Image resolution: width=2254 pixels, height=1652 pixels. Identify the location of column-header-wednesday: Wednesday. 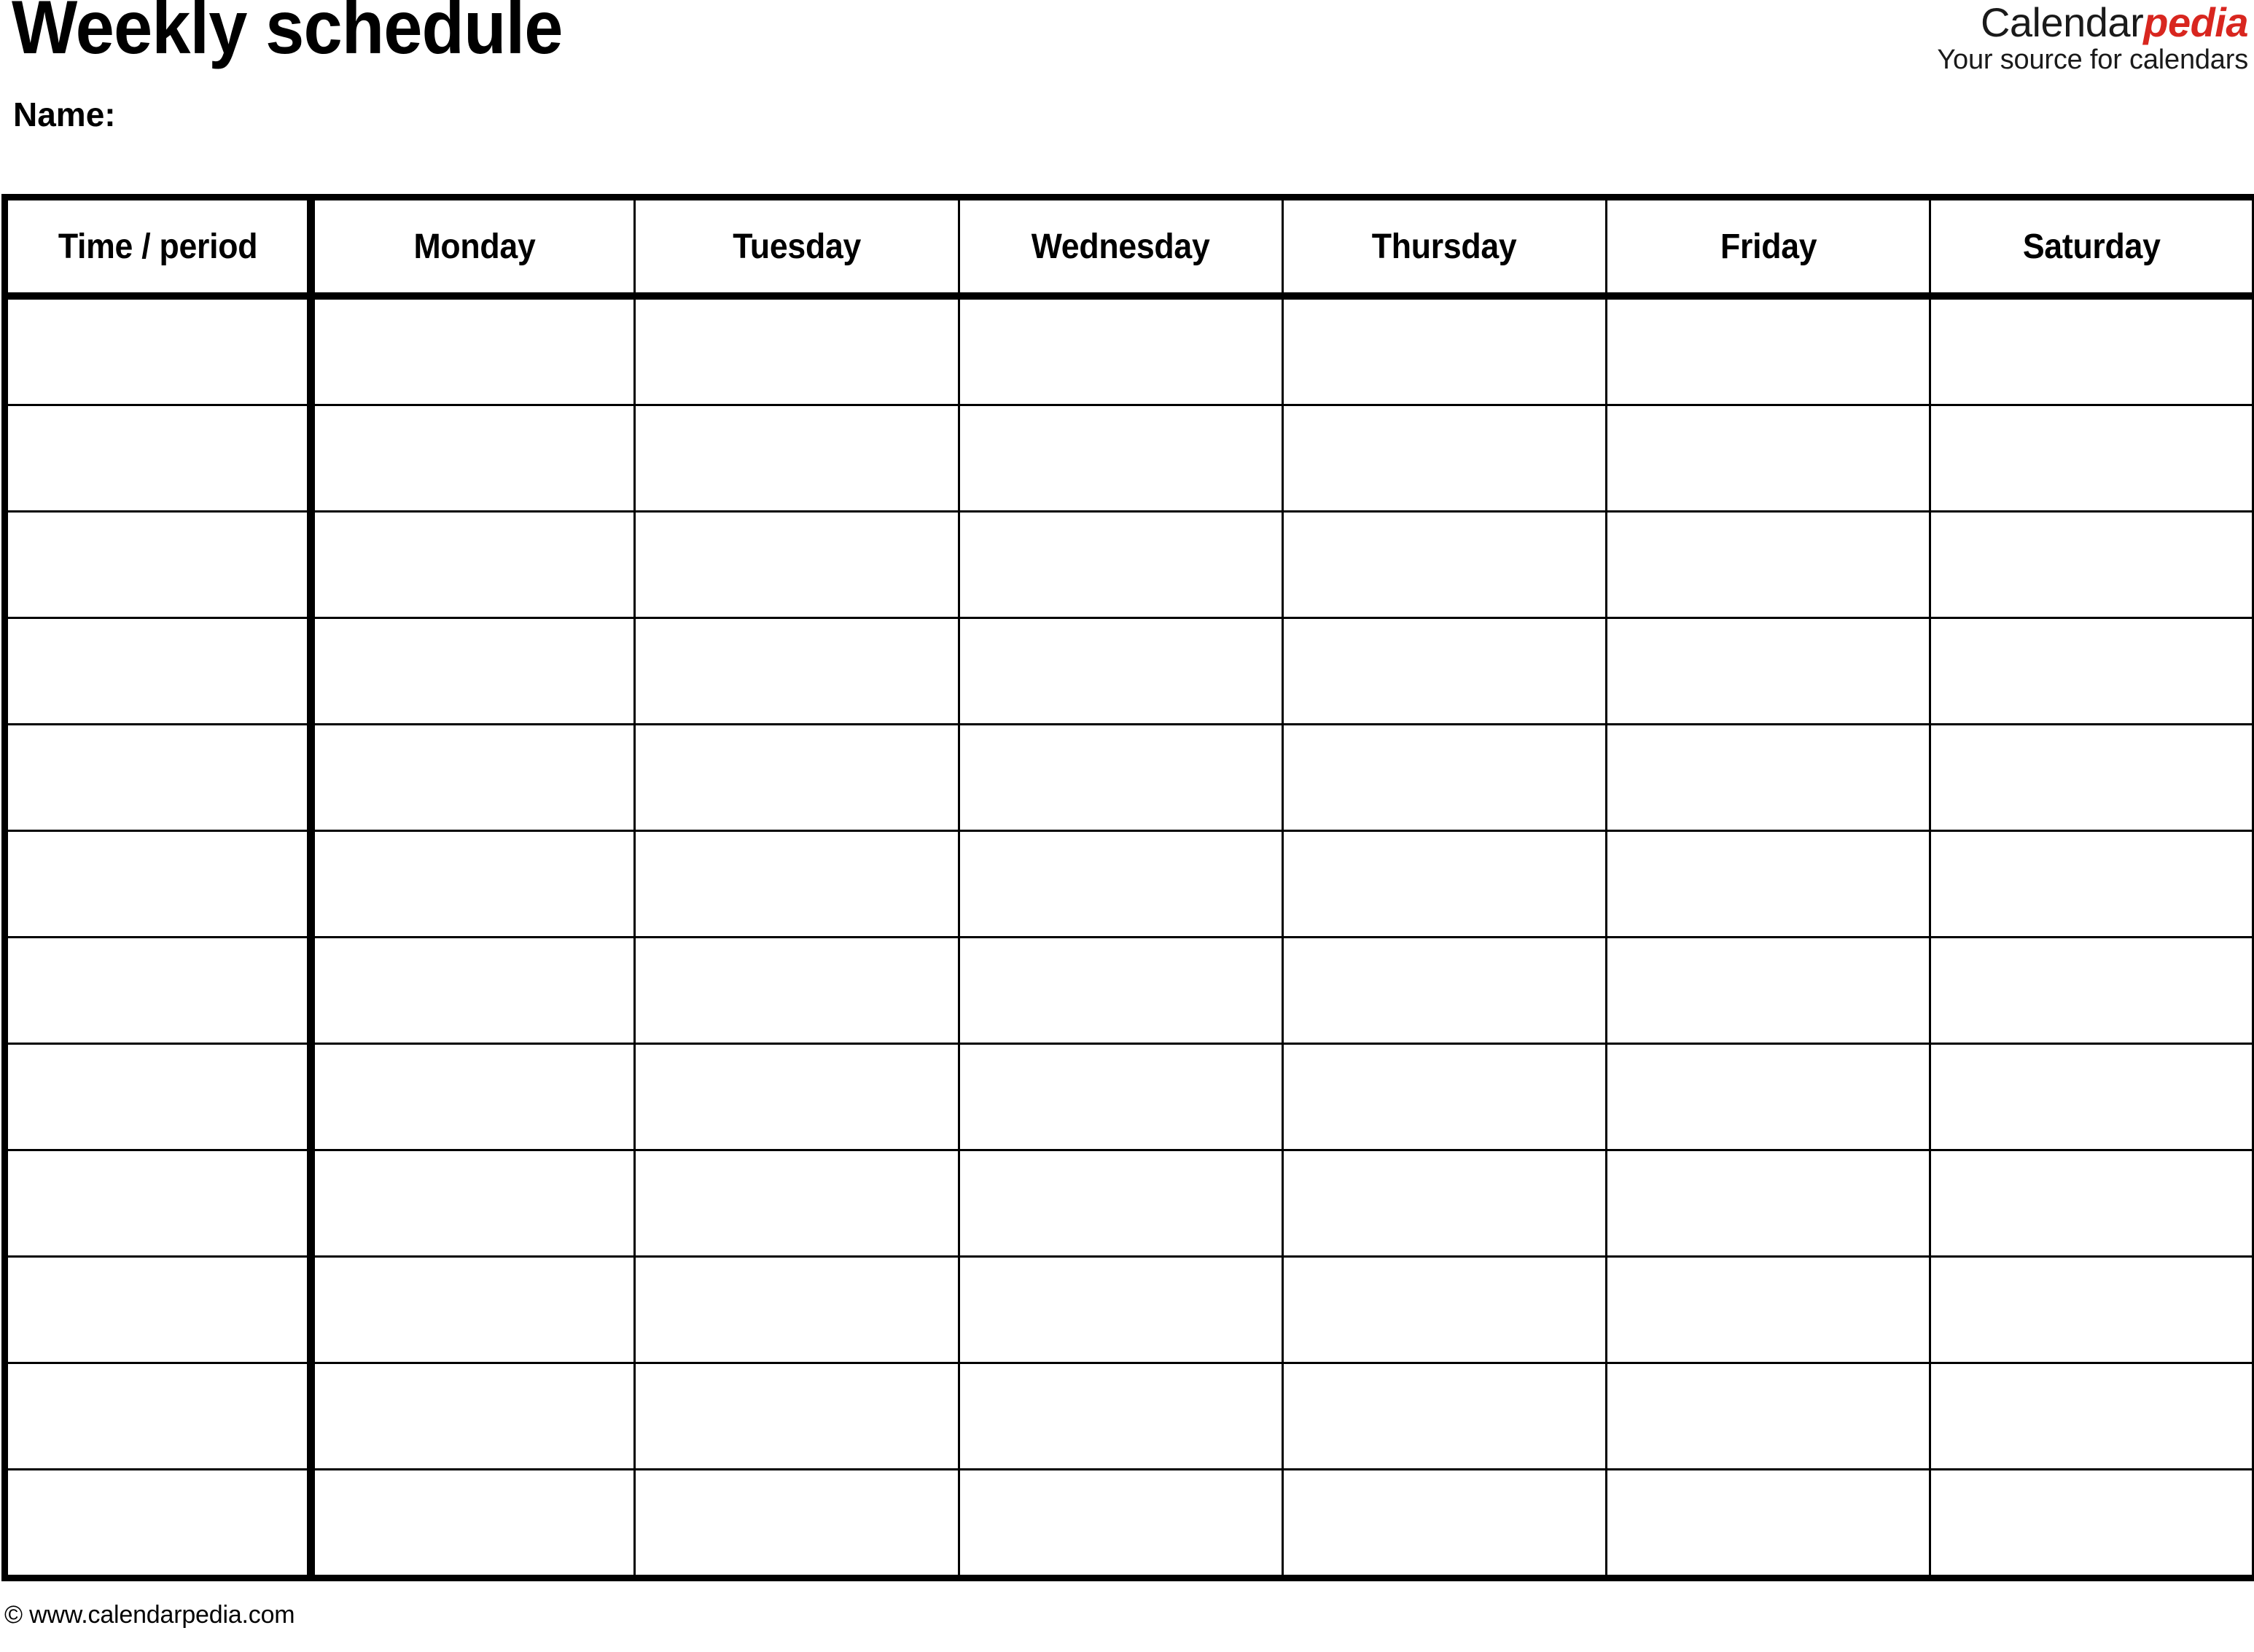
(1121, 247).